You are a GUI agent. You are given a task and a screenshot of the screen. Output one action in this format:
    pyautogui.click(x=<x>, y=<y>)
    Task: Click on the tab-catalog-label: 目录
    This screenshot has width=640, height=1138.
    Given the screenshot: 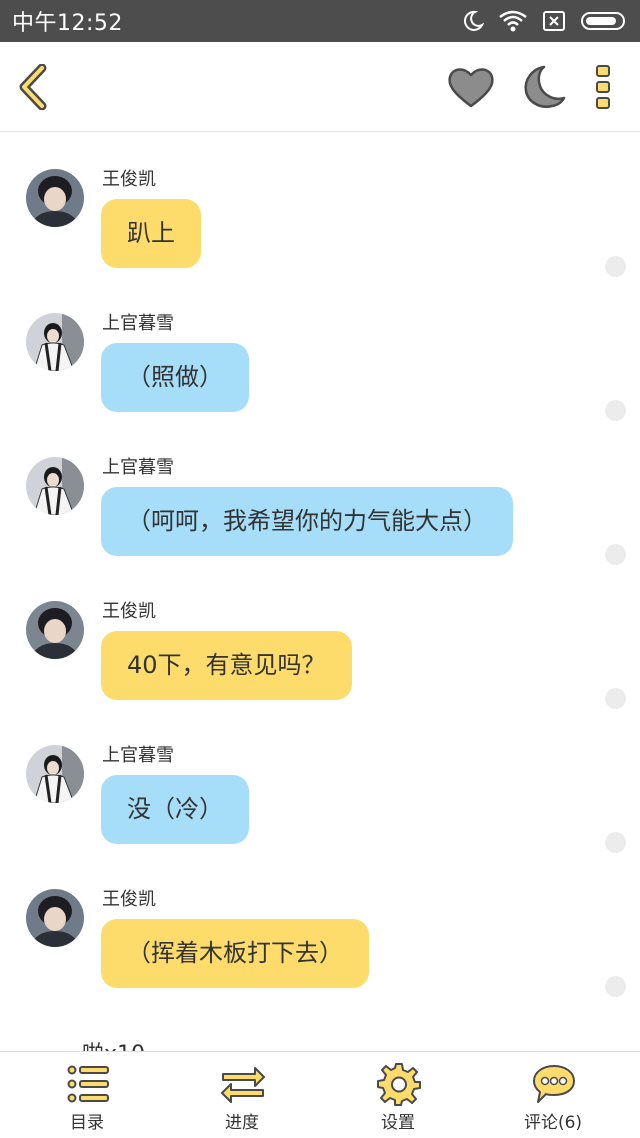 What is the action you would take?
    pyautogui.click(x=87, y=1123)
    